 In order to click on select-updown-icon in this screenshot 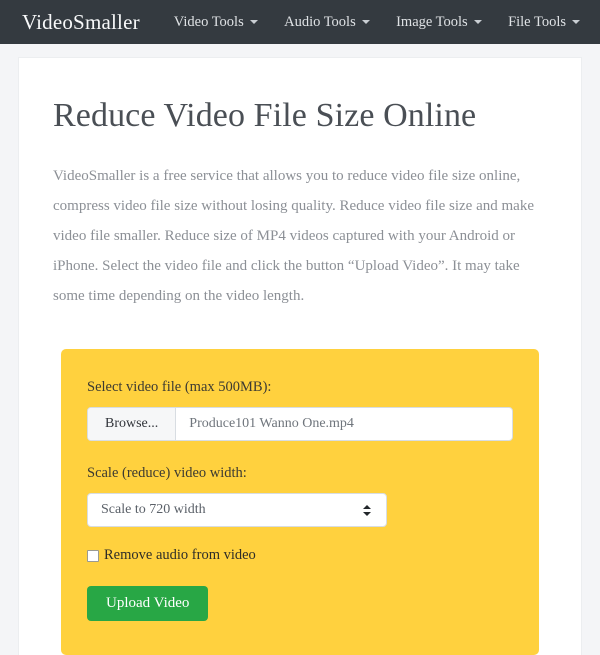, I will do `click(367, 510)`.